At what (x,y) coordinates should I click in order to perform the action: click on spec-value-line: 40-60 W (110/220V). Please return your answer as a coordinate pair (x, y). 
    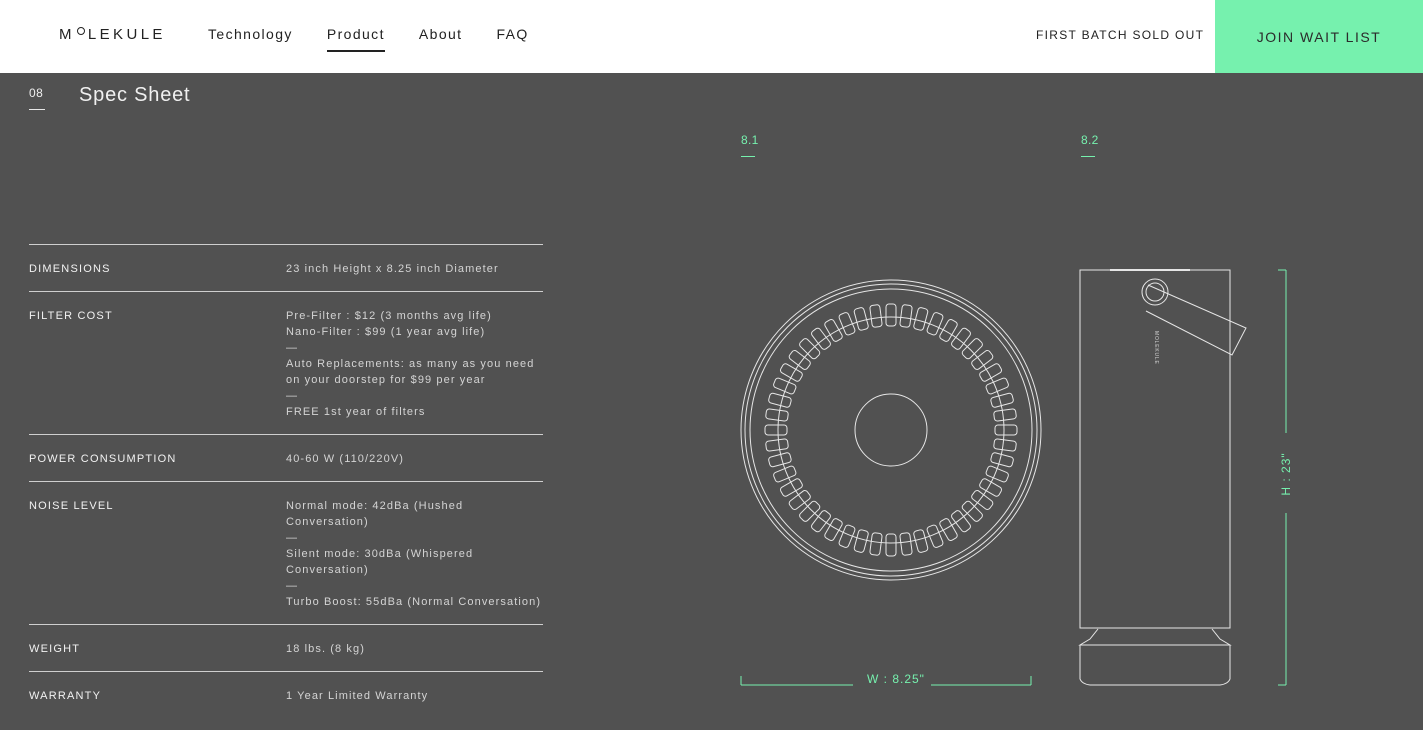
    Looking at the image, I should click on (345, 459).